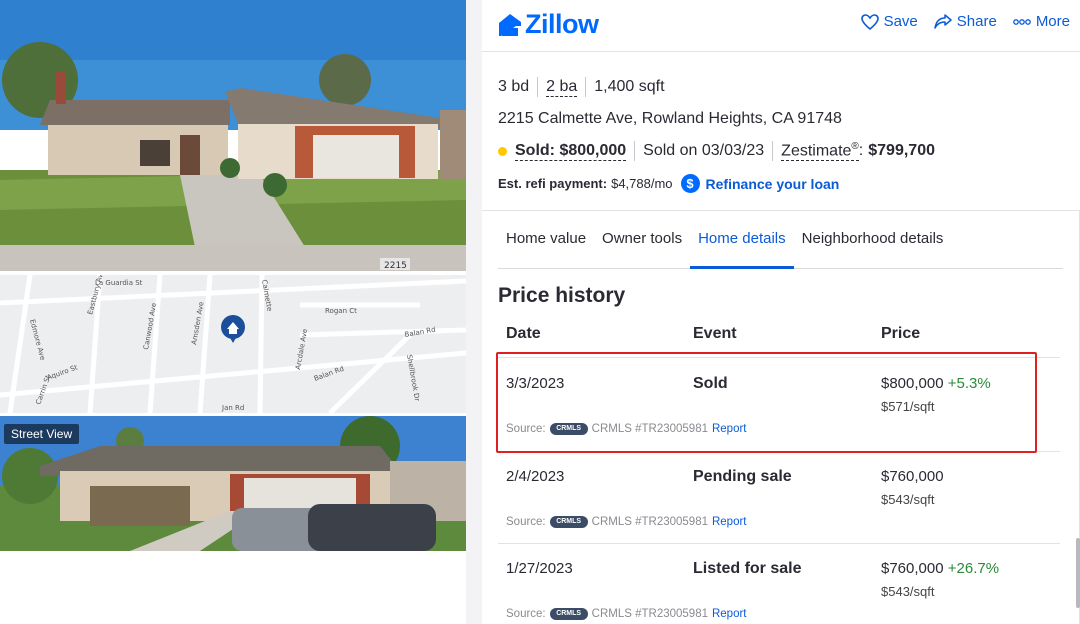 The image size is (1080, 624). What do you see at coordinates (816, 151) in the screenshot?
I see `zestimate-label: Zestimate` at bounding box center [816, 151].